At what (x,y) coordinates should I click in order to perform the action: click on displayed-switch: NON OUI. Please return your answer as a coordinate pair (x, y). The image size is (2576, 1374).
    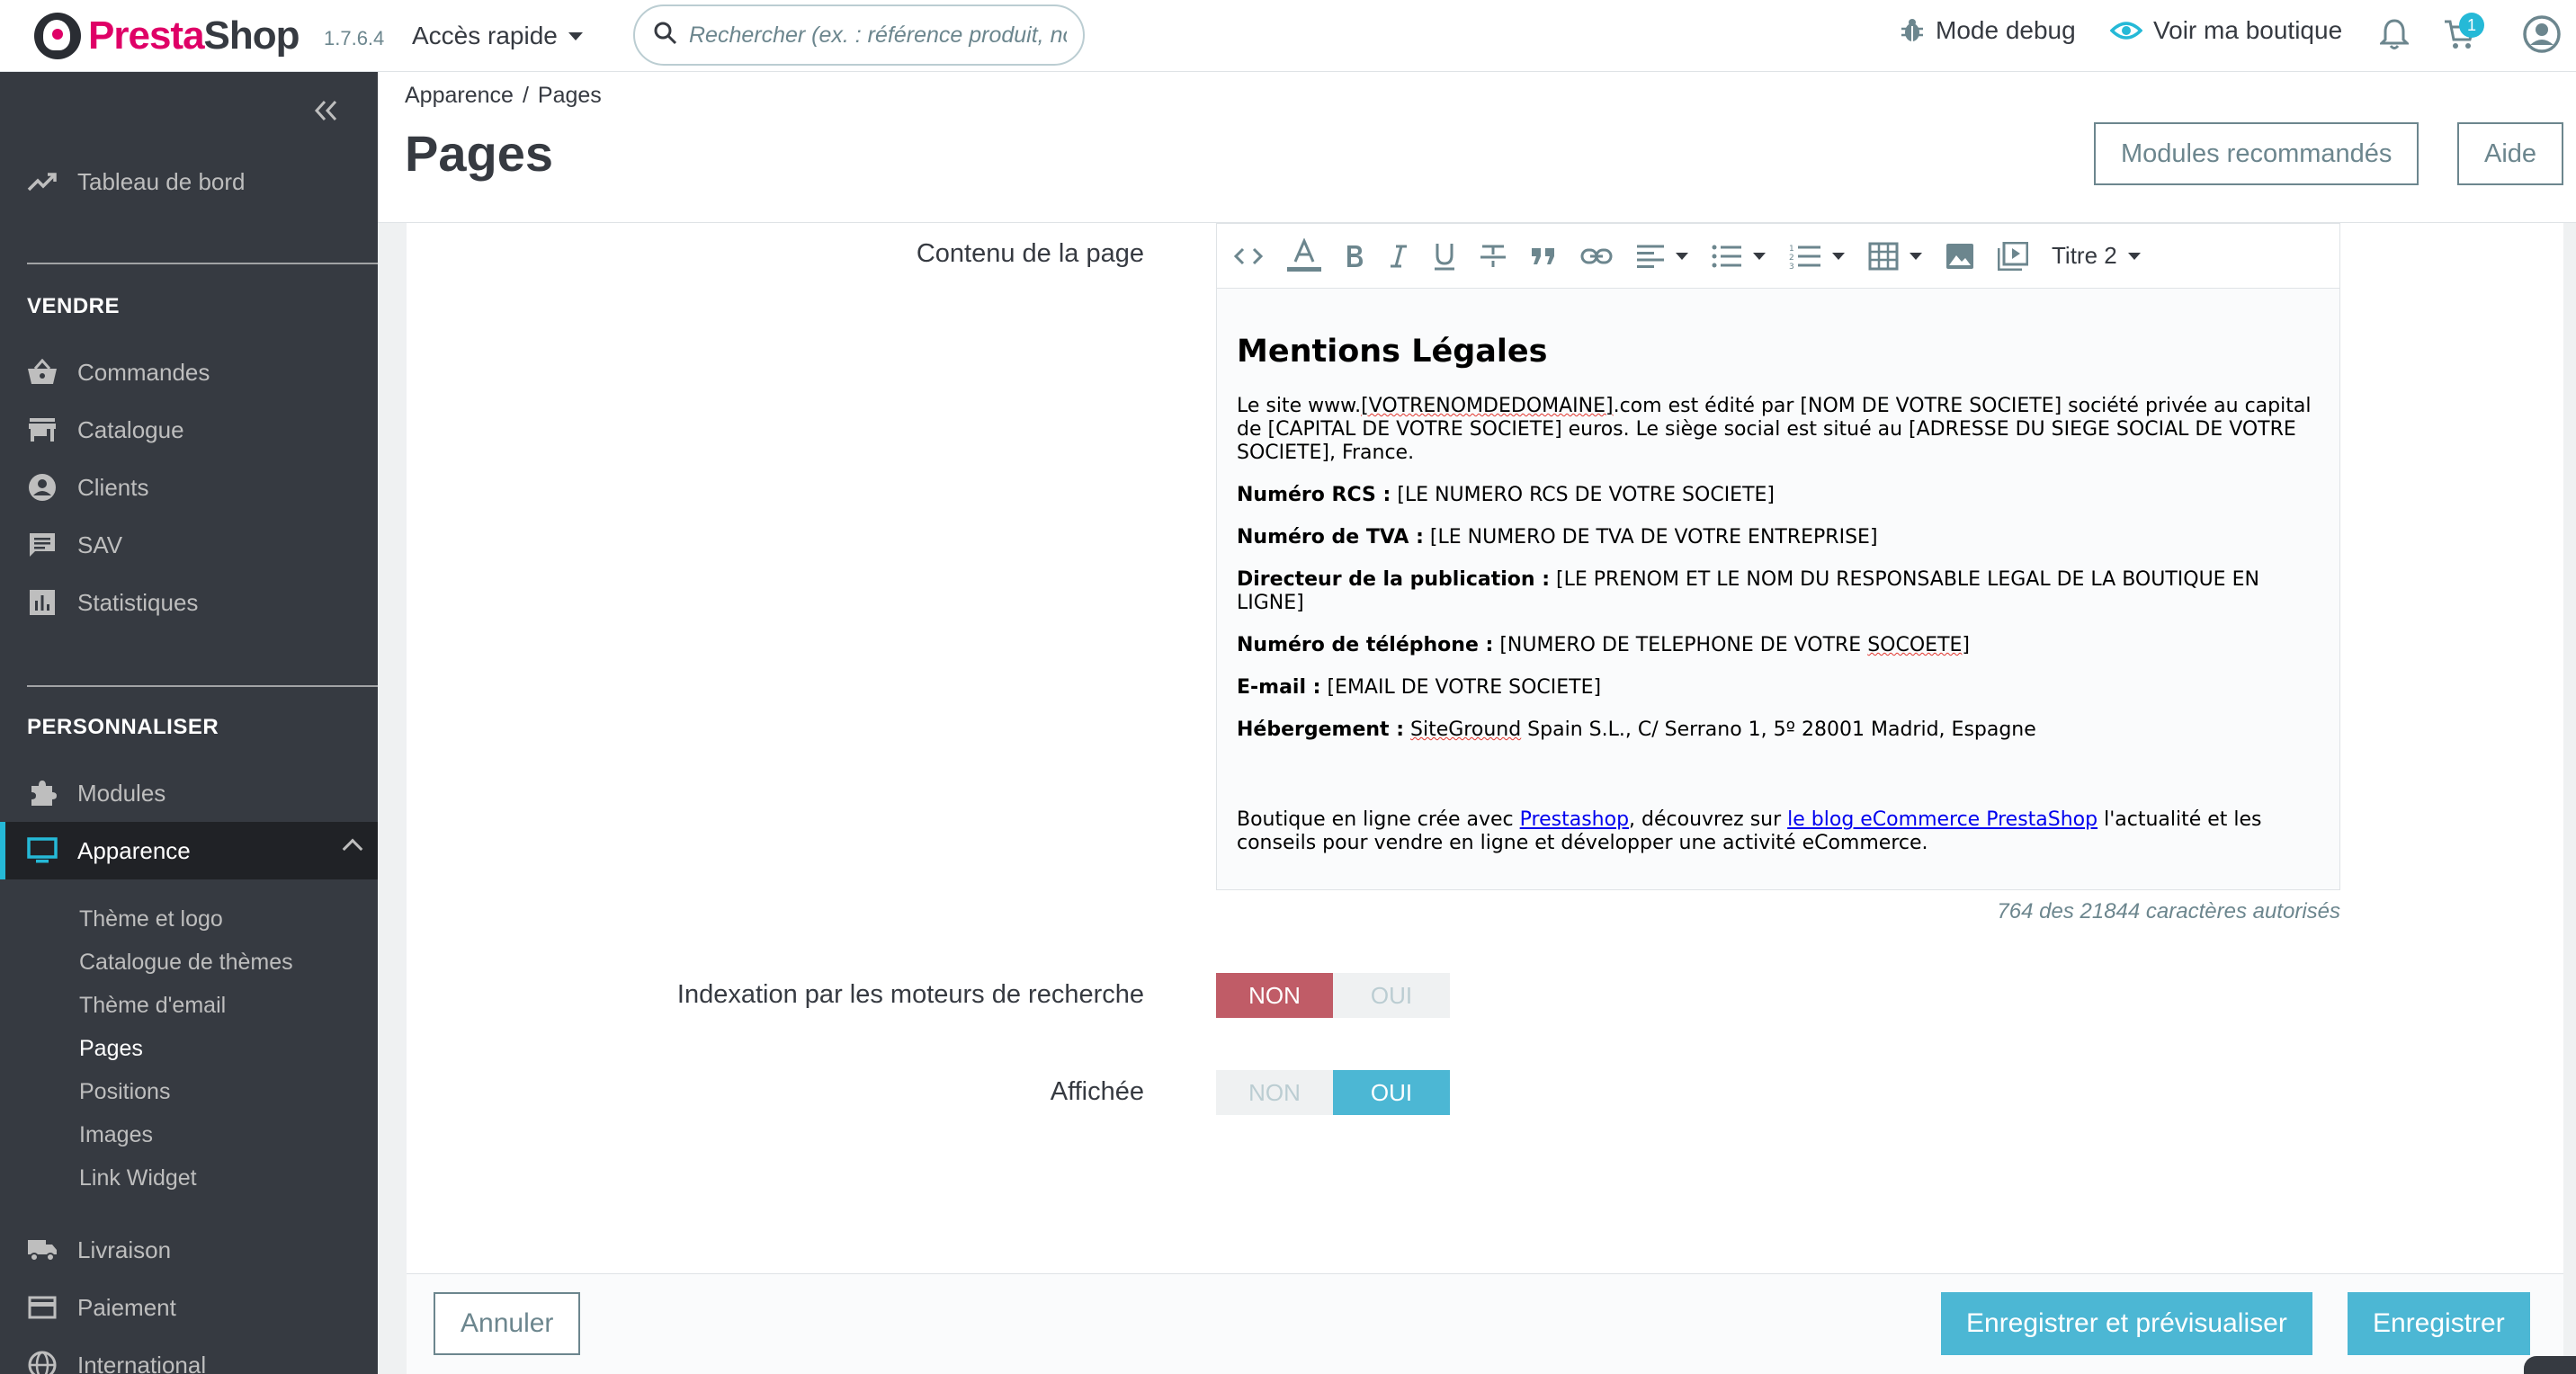
    Looking at the image, I should click on (1333, 1092).